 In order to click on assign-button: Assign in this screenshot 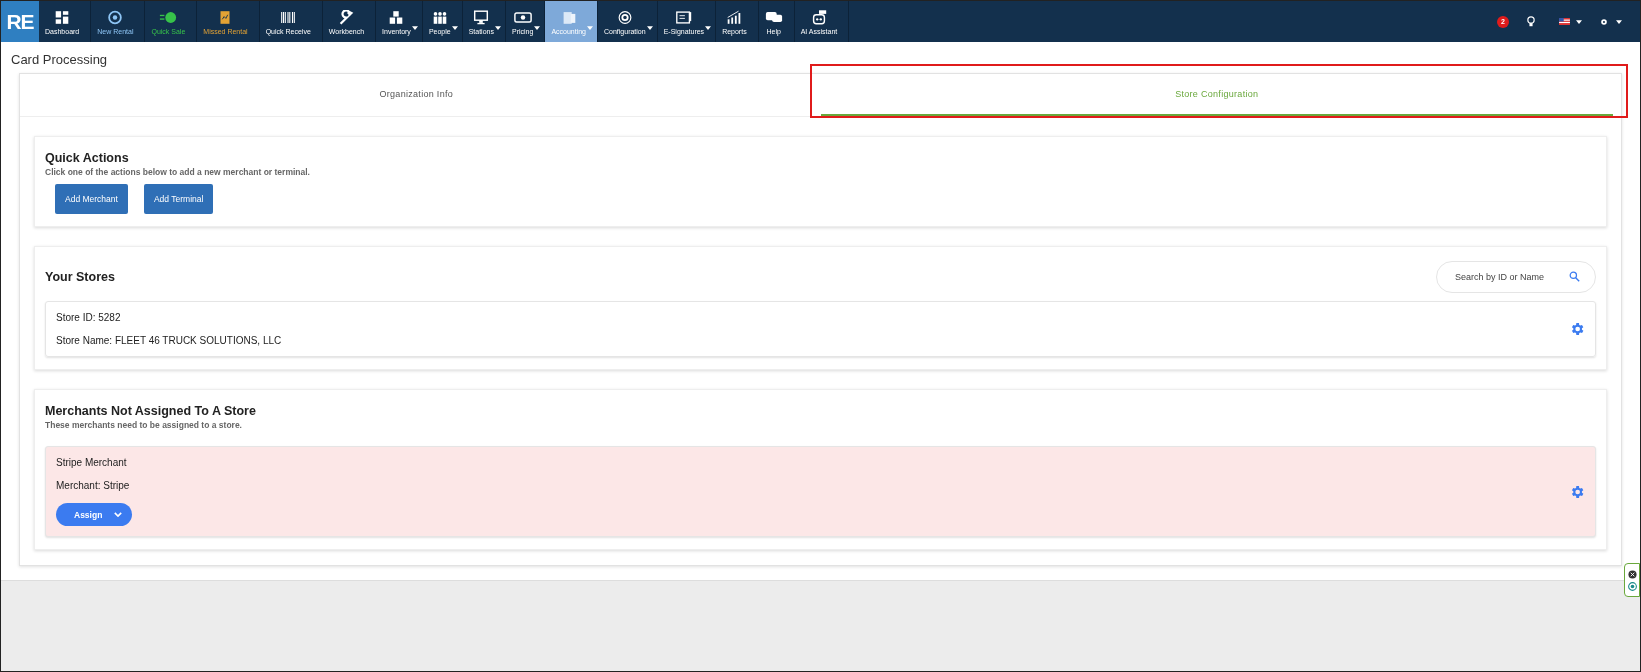, I will do `click(94, 514)`.